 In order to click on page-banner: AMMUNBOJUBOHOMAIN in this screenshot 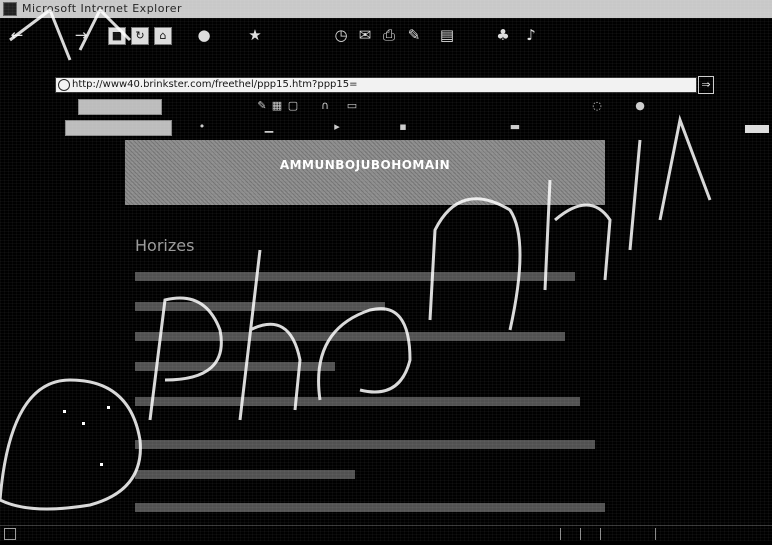, I will do `click(365, 172)`.